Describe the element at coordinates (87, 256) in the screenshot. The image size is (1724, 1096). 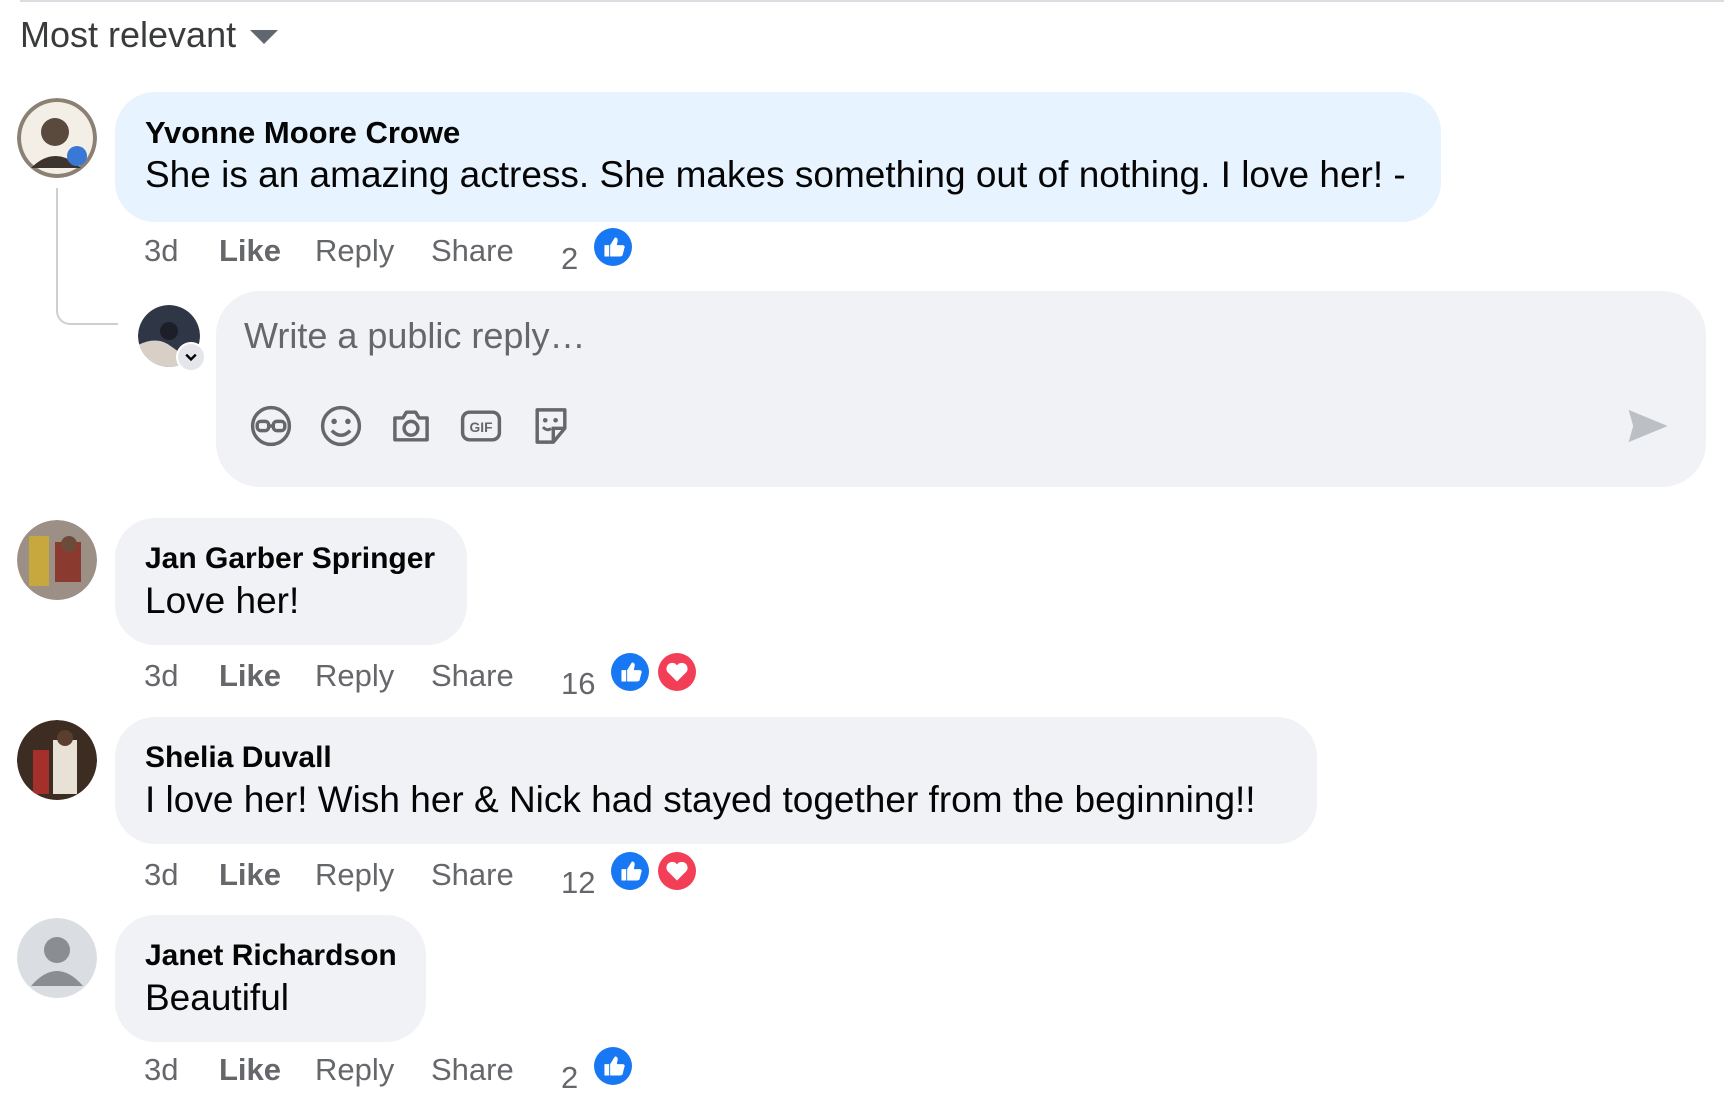
I see `reply-thread-connector` at that location.